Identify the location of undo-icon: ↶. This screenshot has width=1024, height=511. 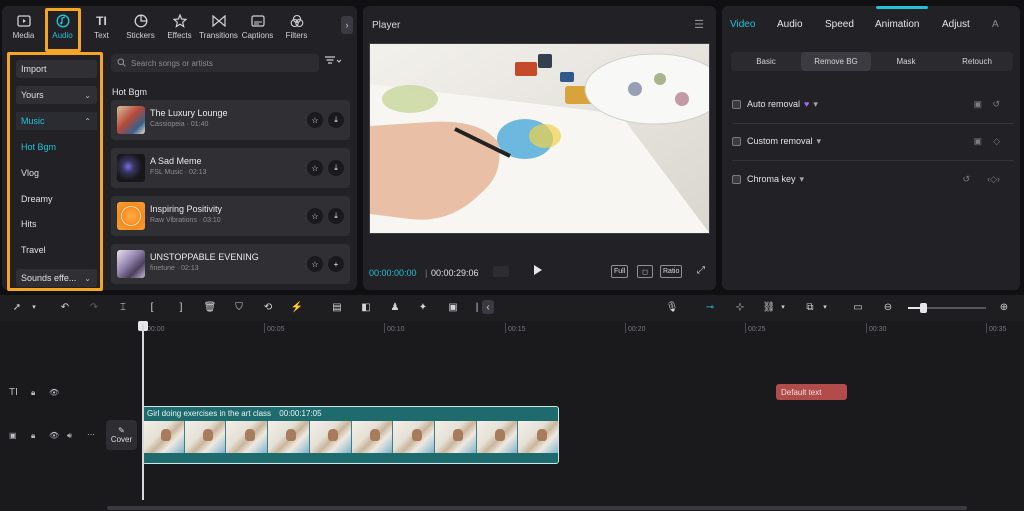
(65, 307).